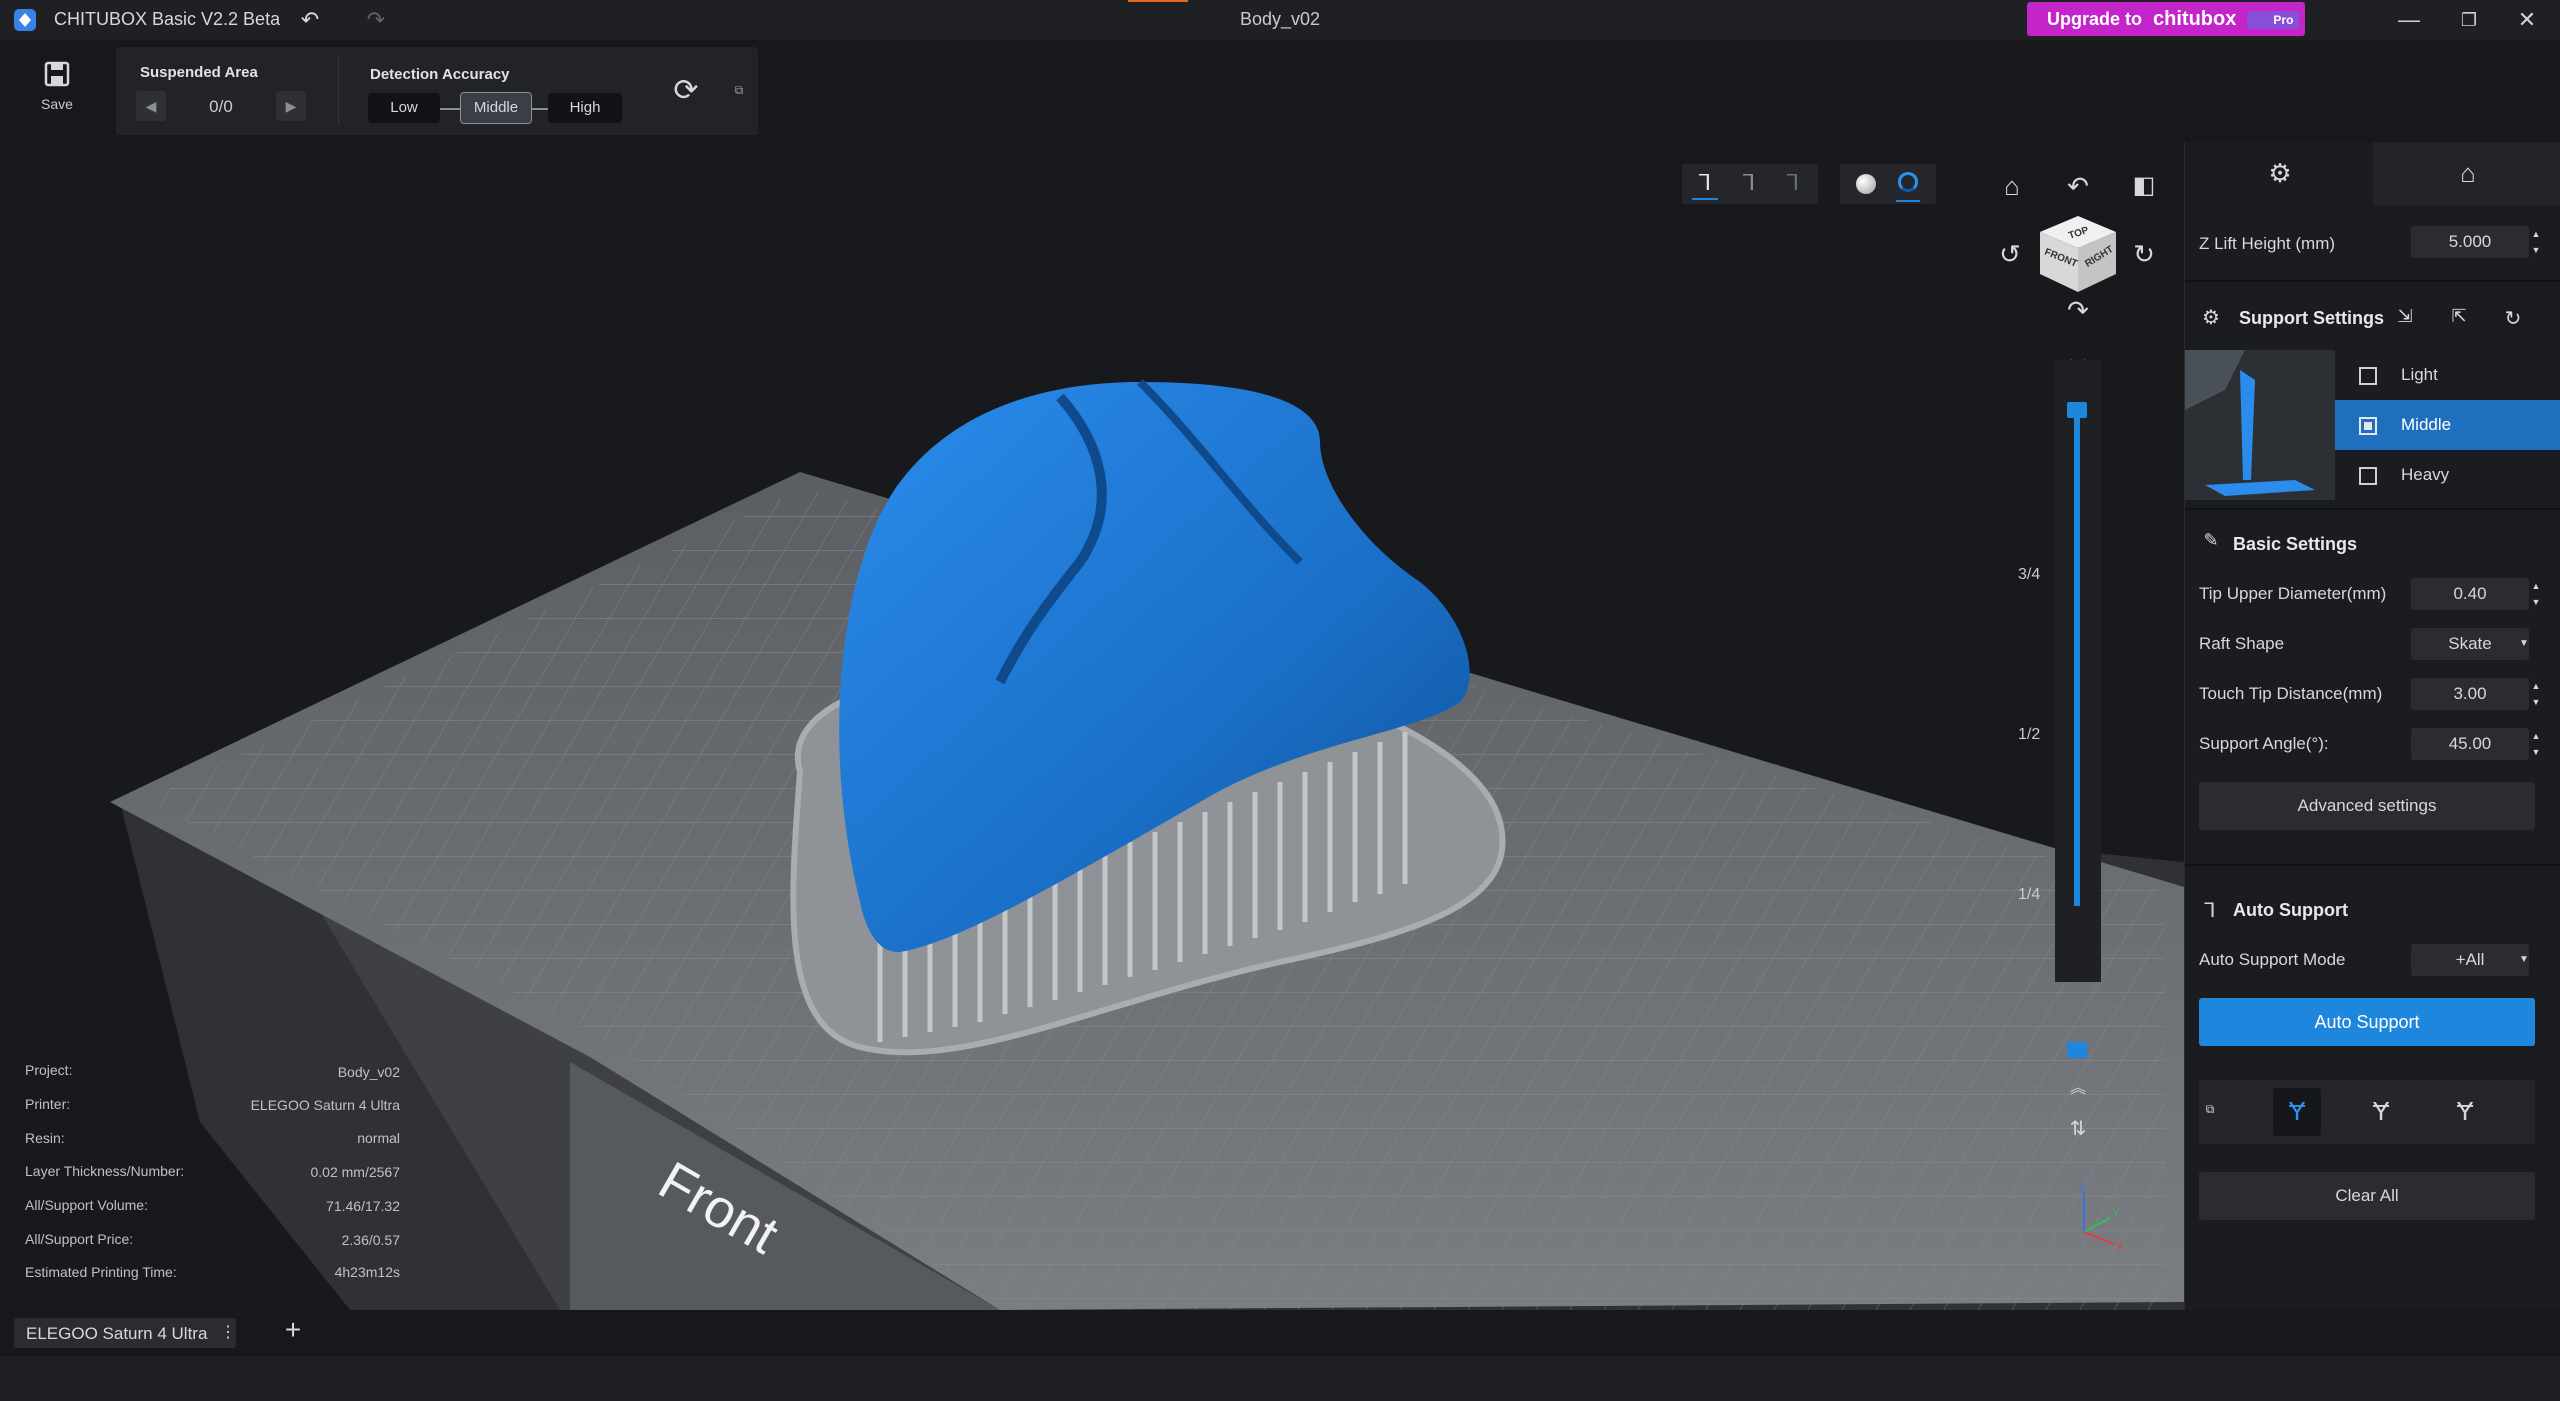 Image resolution: width=2560 pixels, height=1401 pixels. I want to click on divider, so click(2372, 509).